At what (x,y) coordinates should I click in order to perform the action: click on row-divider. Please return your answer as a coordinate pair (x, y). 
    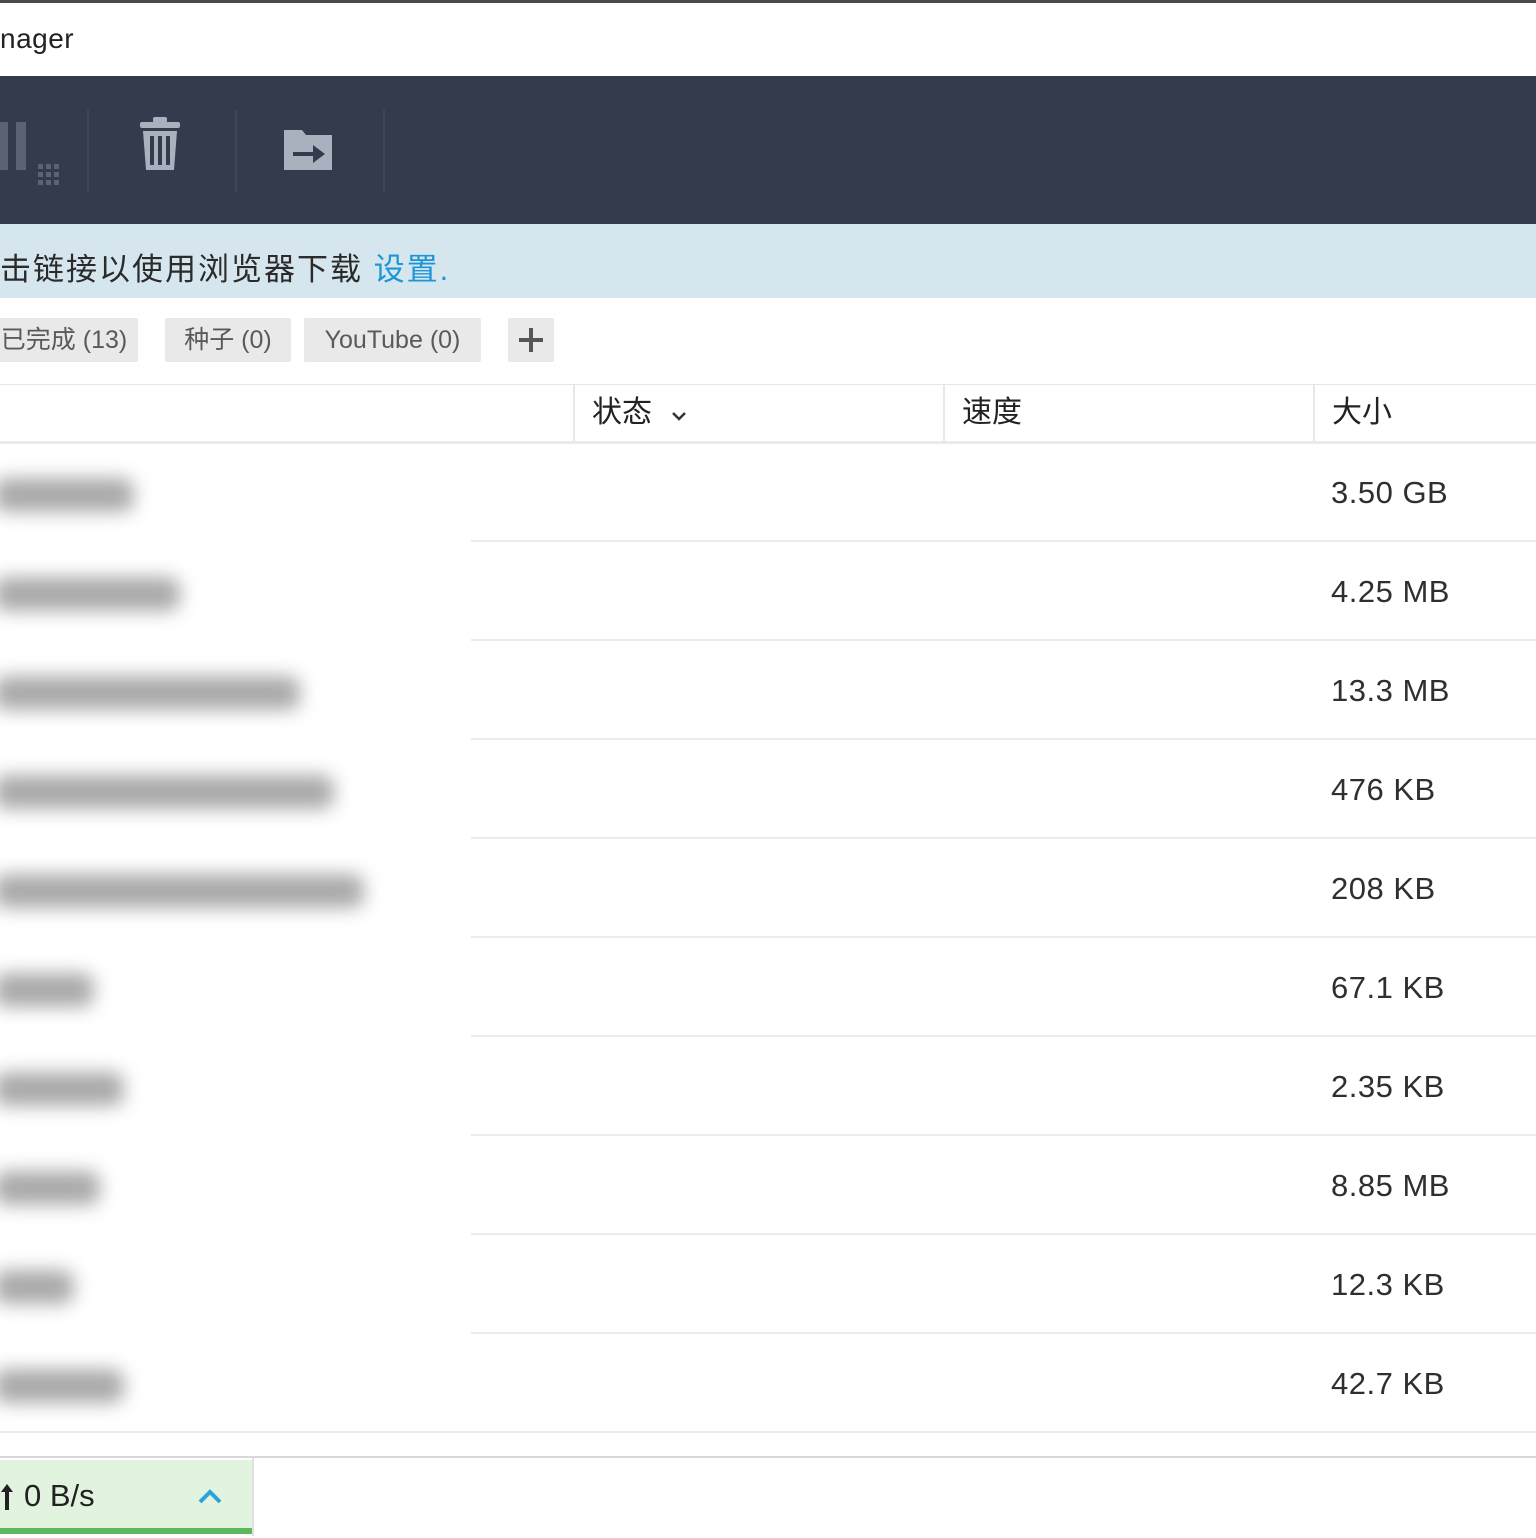
    Looking at the image, I should click on (768, 1432).